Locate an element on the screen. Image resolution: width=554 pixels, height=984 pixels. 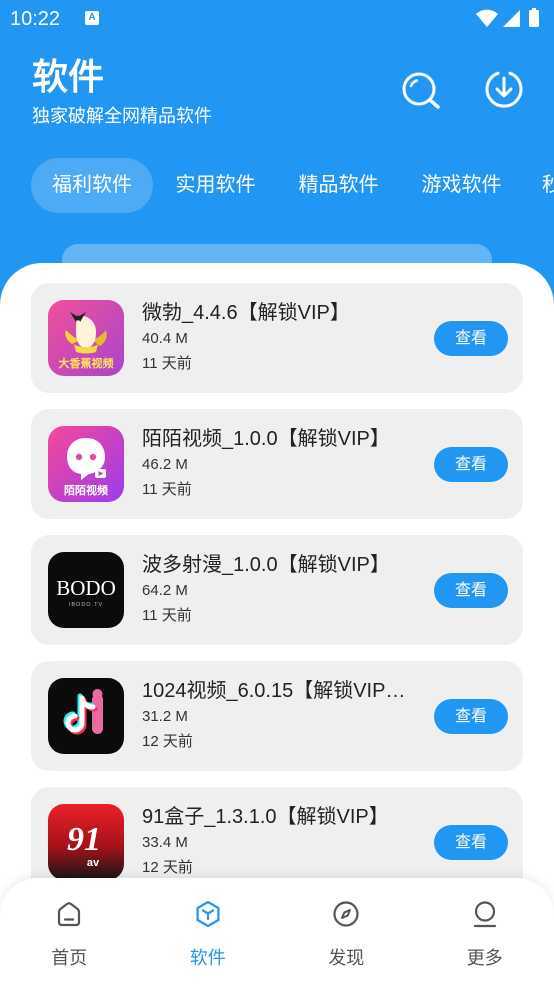
download-icon is located at coordinates (504, 89).